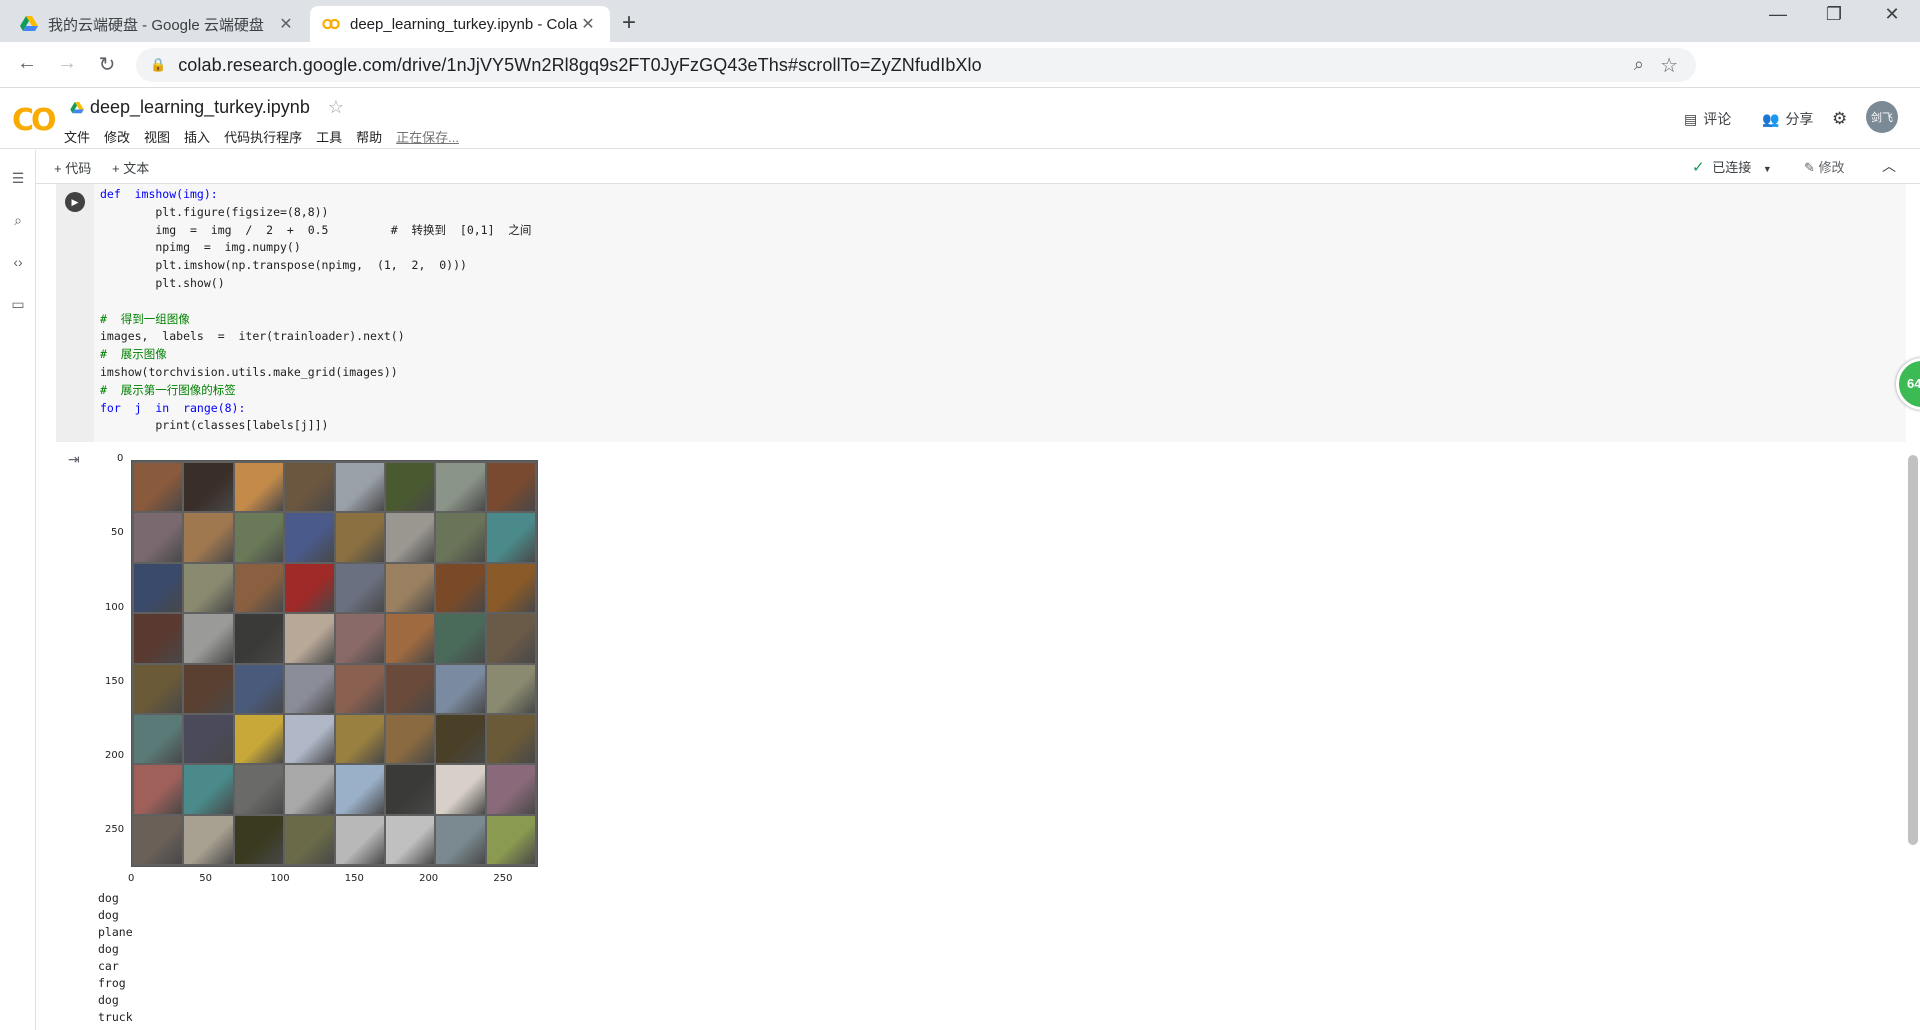 The image size is (1920, 1030). What do you see at coordinates (133, 354) in the screenshot?
I see `code-line: # 展示图像` at bounding box center [133, 354].